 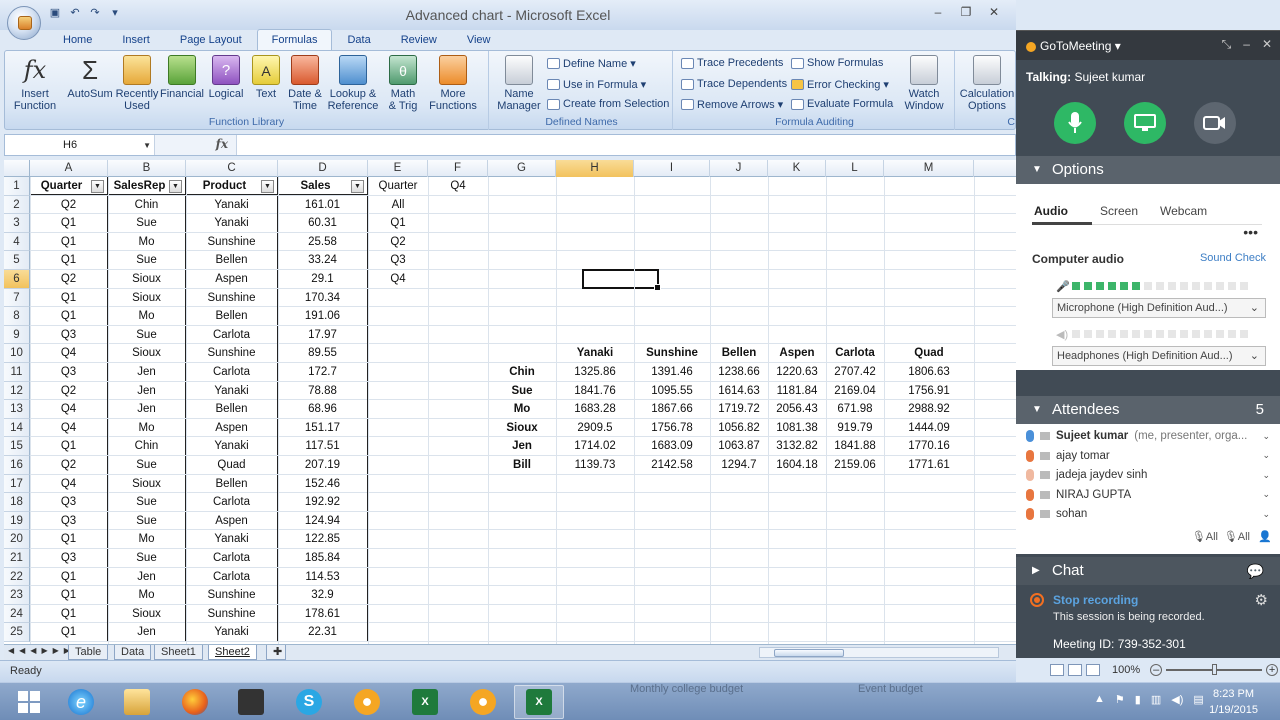 I want to click on cell-k11: 1220.63, so click(x=797, y=372).